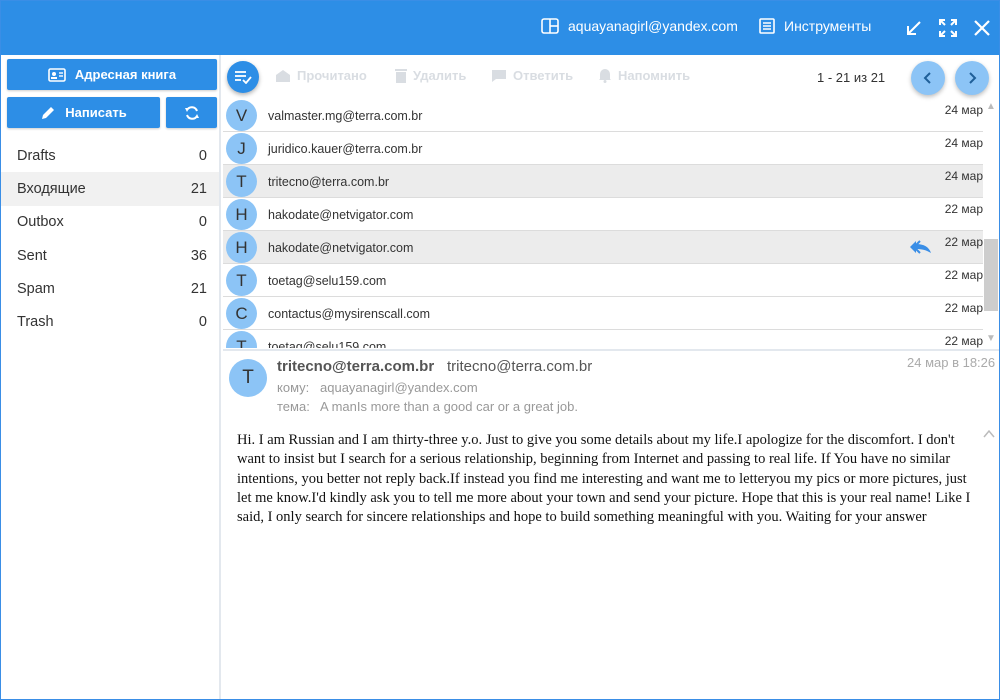 The height and width of the screenshot is (700, 1000). I want to click on folder-name: Trash, so click(35, 322).